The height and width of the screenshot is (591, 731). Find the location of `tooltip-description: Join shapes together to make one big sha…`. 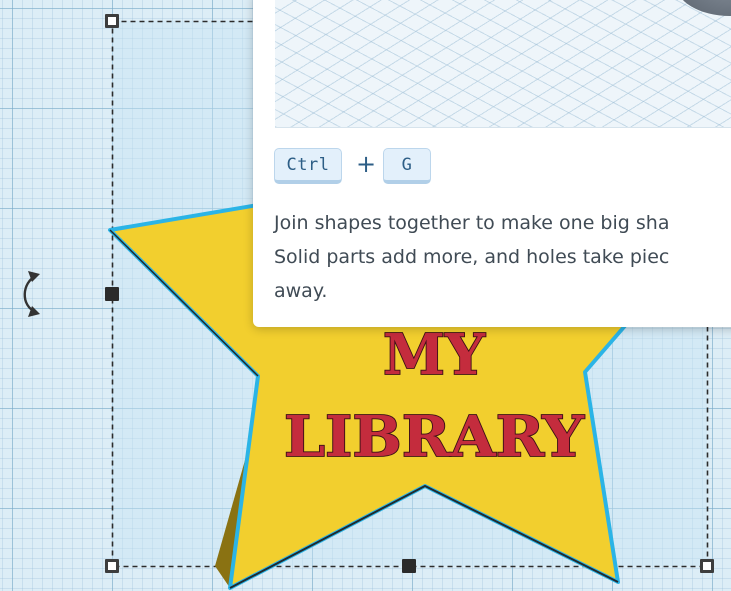

tooltip-description: Join shapes together to make one big sha… is located at coordinates (502, 257).